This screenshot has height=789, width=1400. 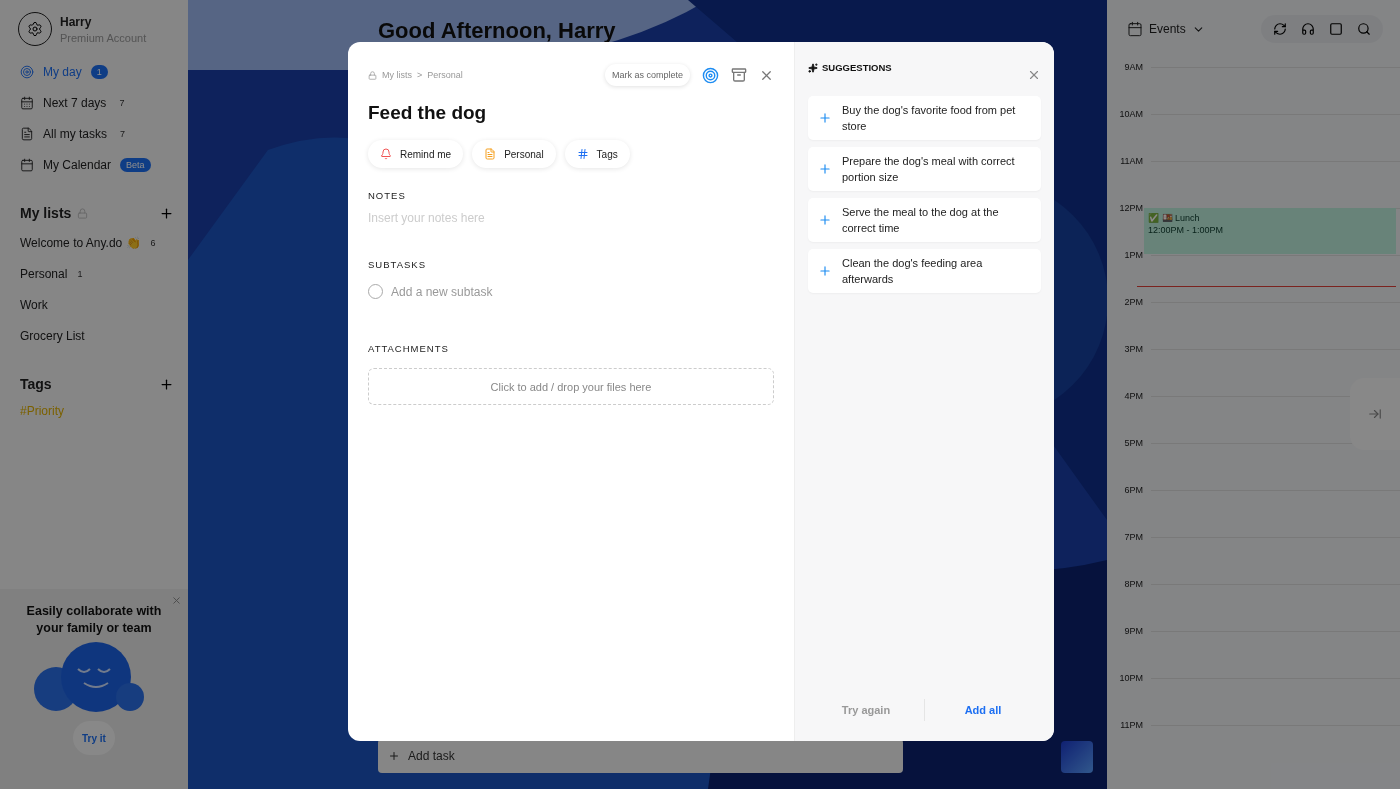 What do you see at coordinates (640, 756) in the screenshot?
I see `add-task-field: Add task` at bounding box center [640, 756].